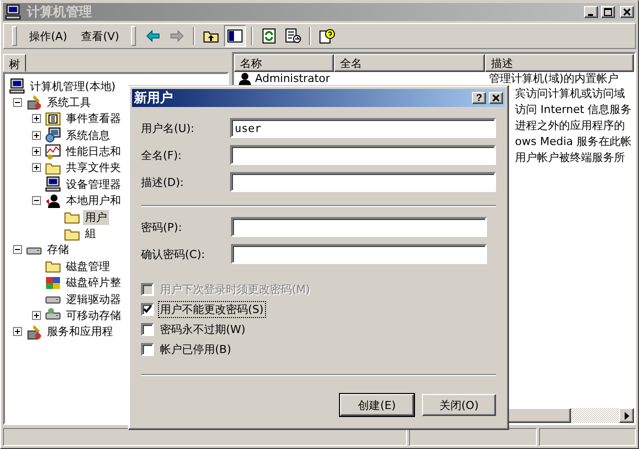 This screenshot has height=449, width=639. Describe the element at coordinates (196, 349) in the screenshot. I see `checkbox-label: 帐户已停用(B)` at that location.